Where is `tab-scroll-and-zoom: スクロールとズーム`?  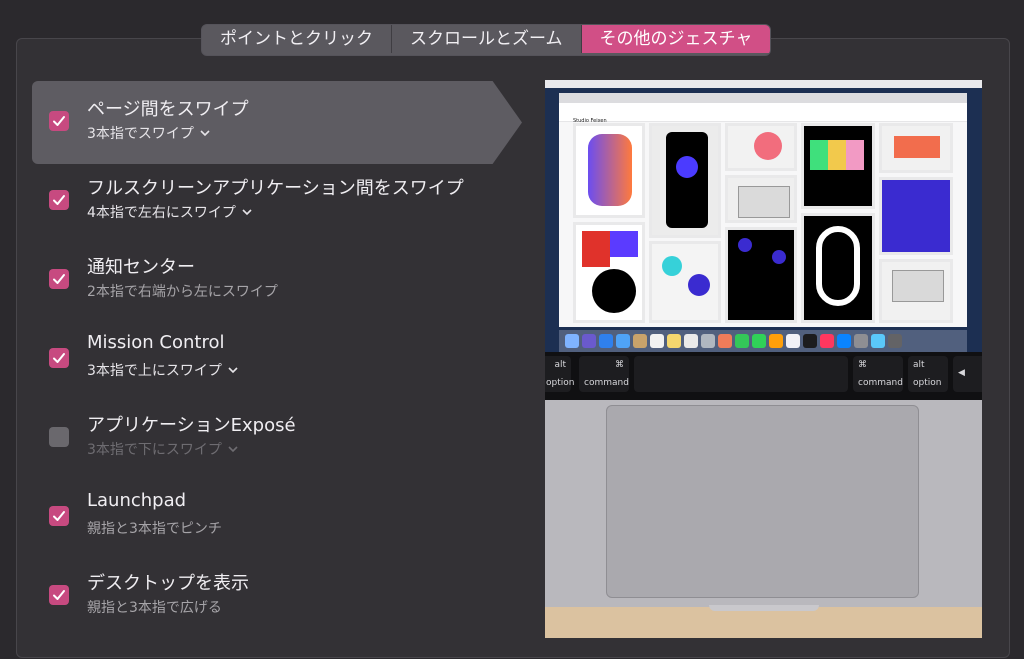
tab-scroll-and-zoom: スクロールとズーム is located at coordinates (487, 39).